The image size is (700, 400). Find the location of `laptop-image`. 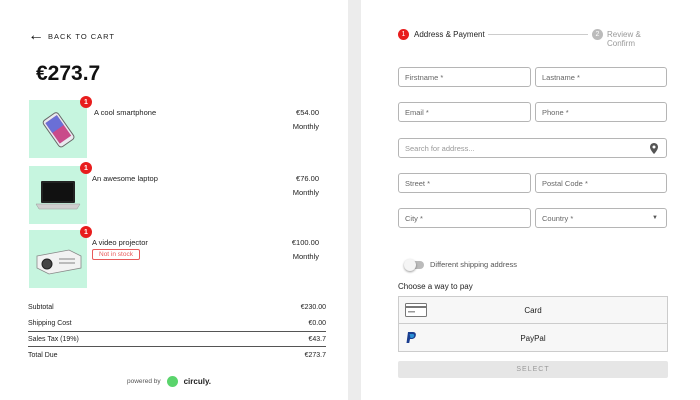

laptop-image is located at coordinates (58, 195).